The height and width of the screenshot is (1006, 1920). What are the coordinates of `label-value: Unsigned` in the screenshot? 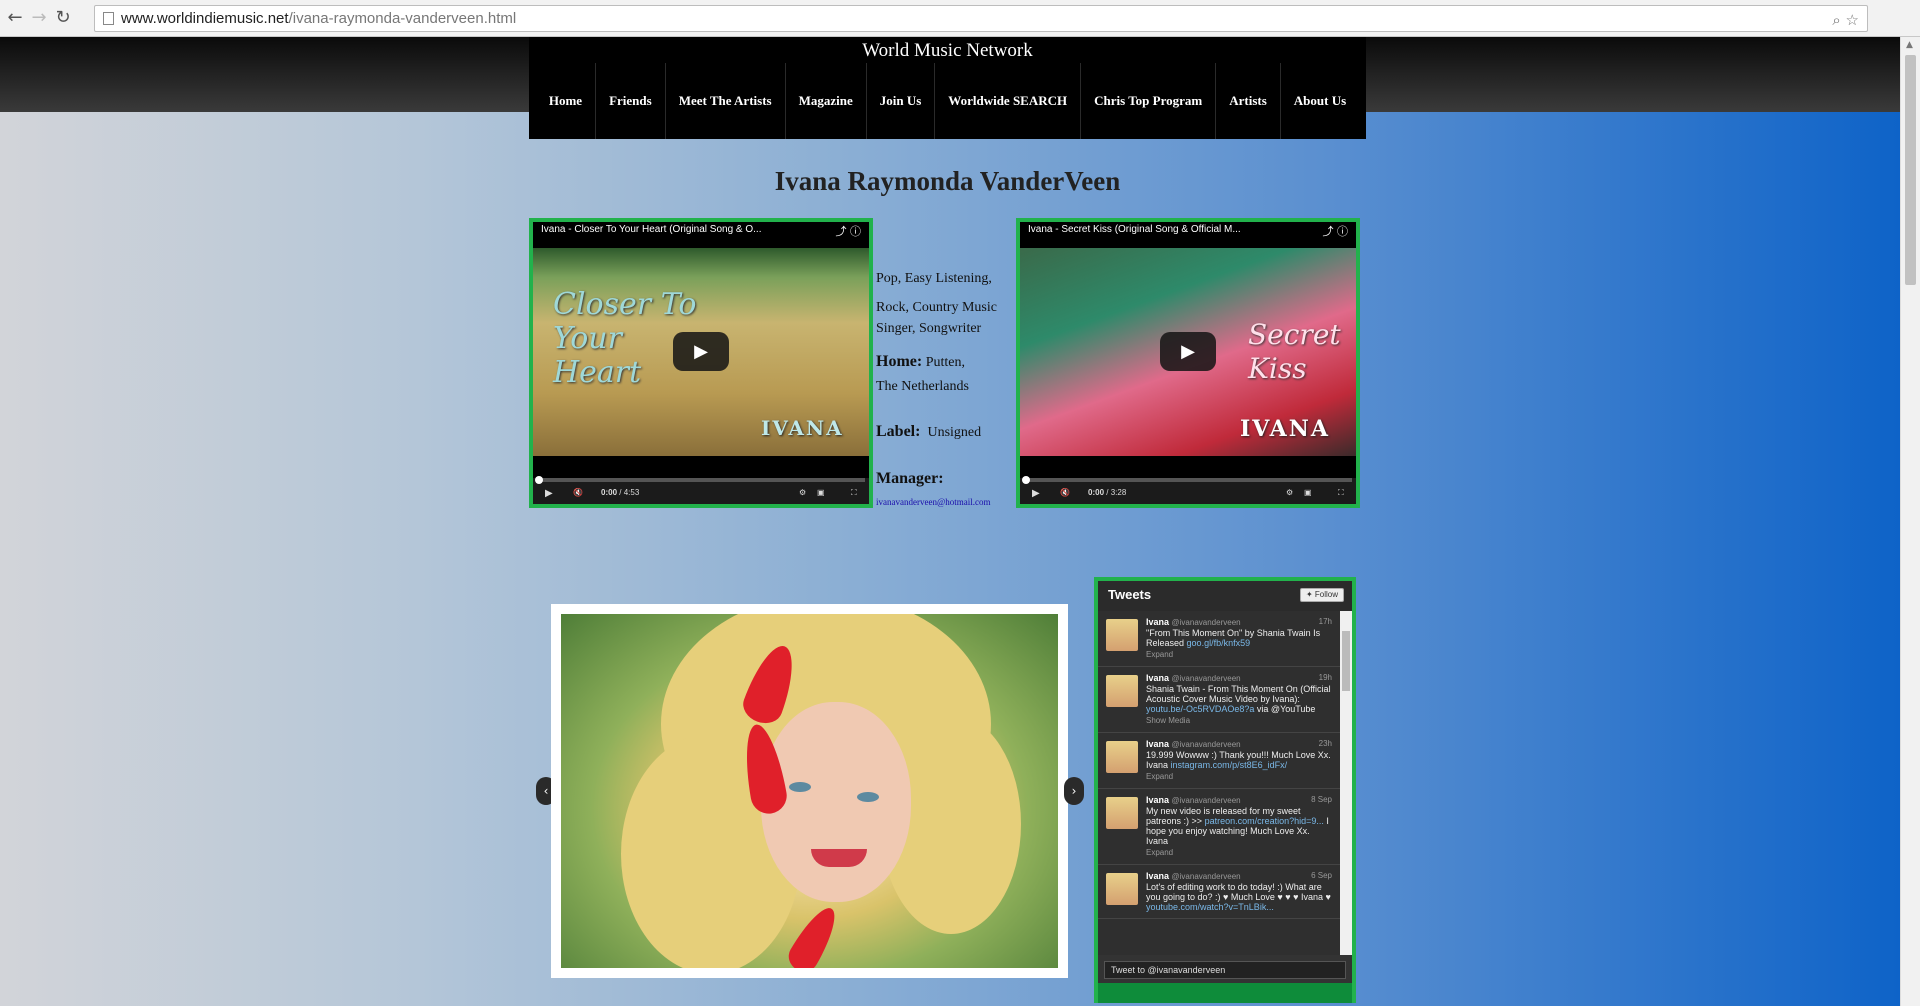 It's located at (954, 432).